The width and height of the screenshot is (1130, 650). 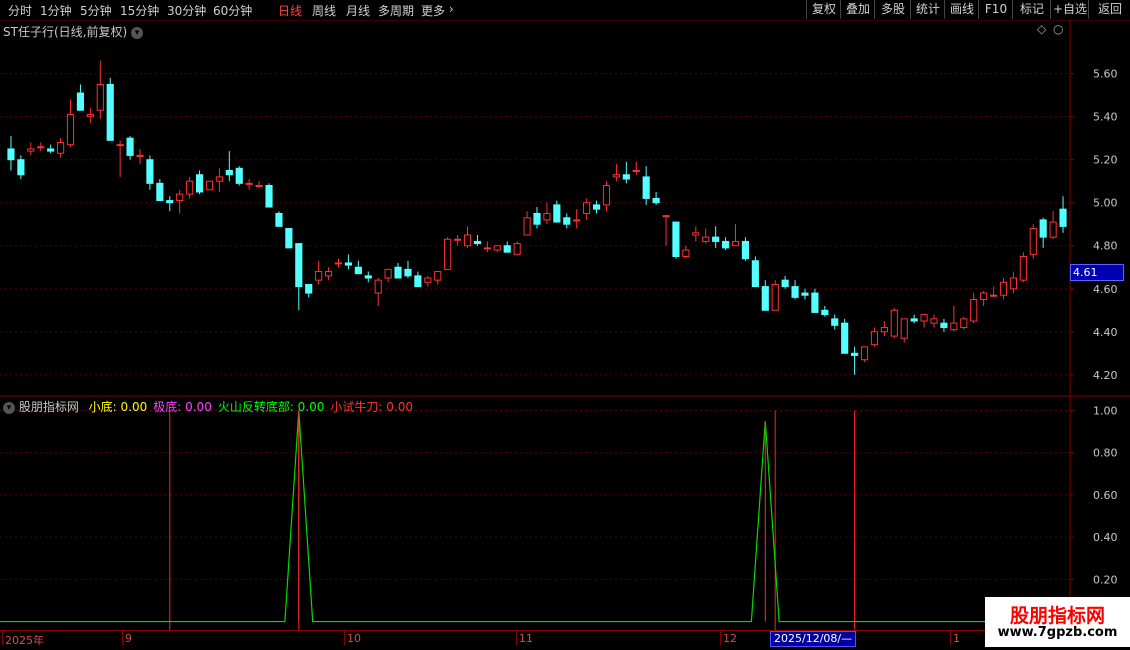 What do you see at coordinates (1105, 160) in the screenshot?
I see `price-tick-label: 5.20` at bounding box center [1105, 160].